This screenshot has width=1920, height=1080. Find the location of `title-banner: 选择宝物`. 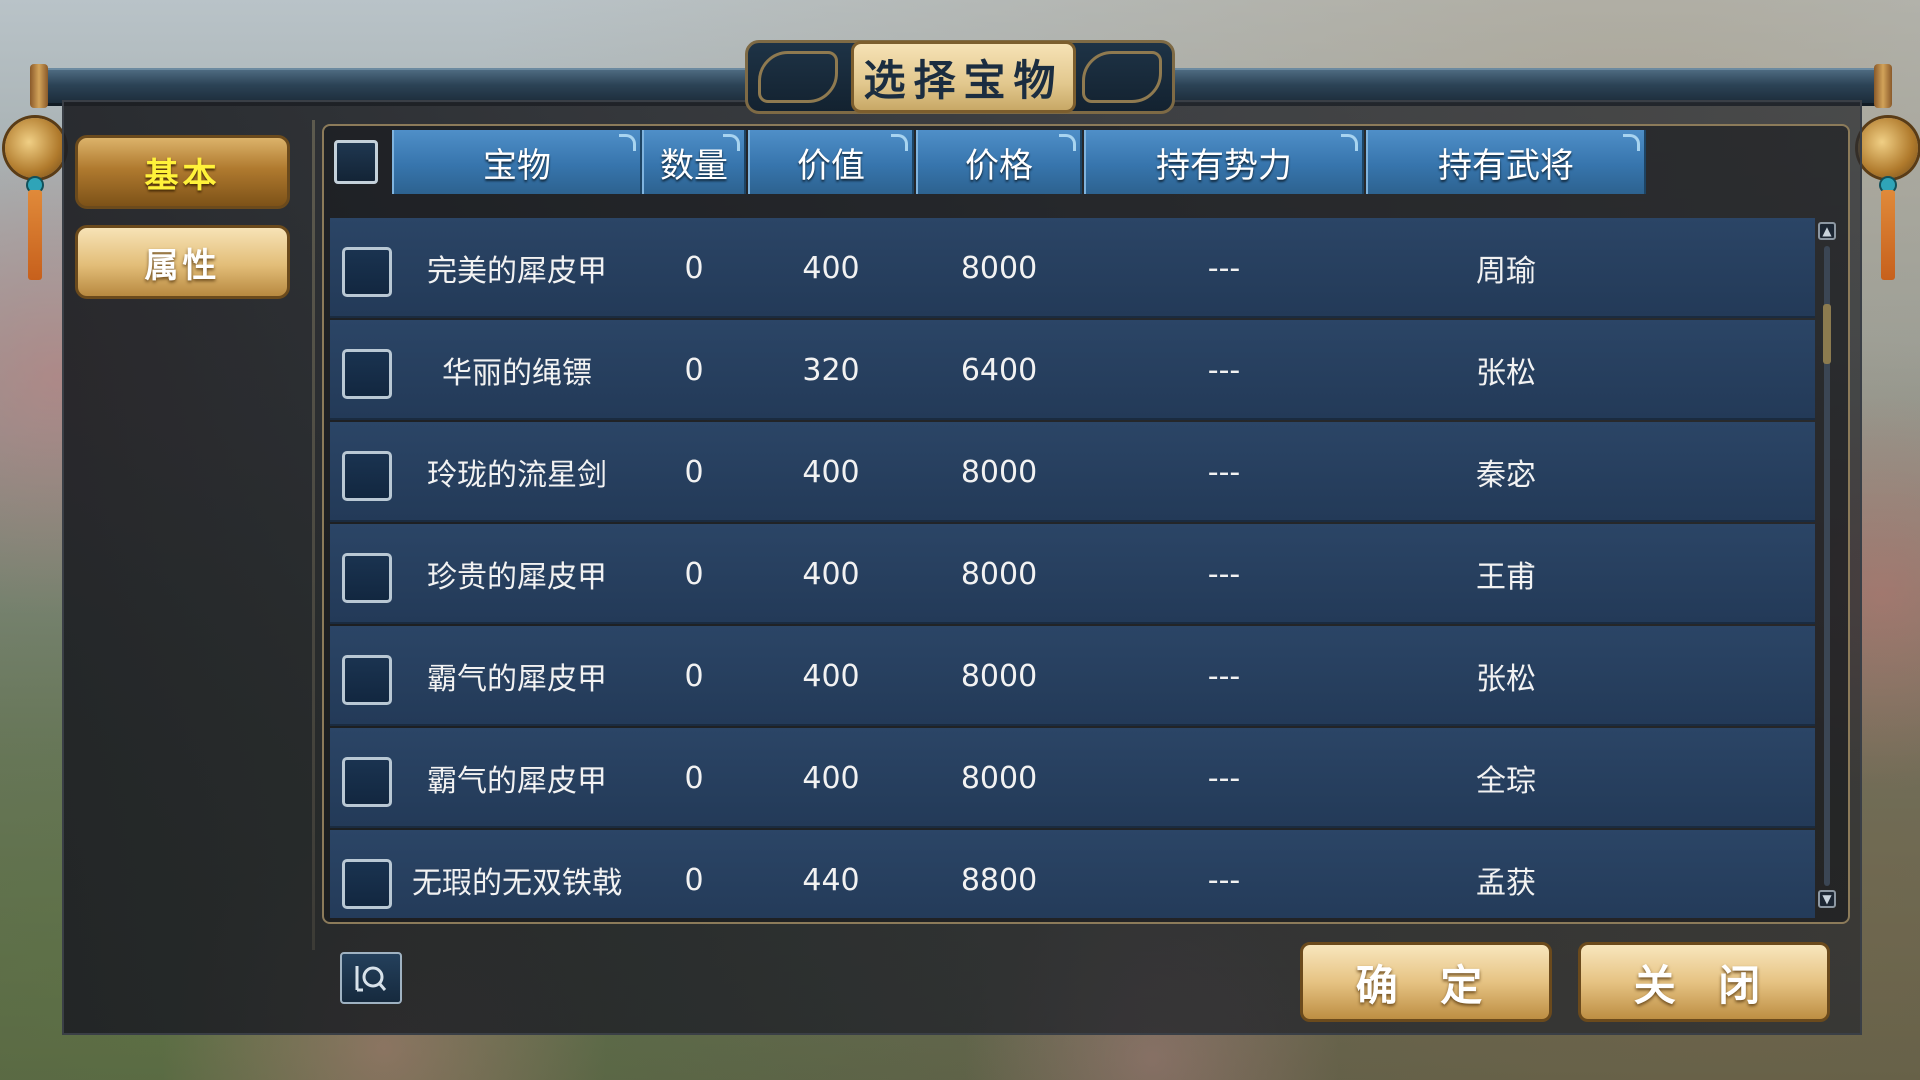

title-banner: 选择宝物 is located at coordinates (963, 77).